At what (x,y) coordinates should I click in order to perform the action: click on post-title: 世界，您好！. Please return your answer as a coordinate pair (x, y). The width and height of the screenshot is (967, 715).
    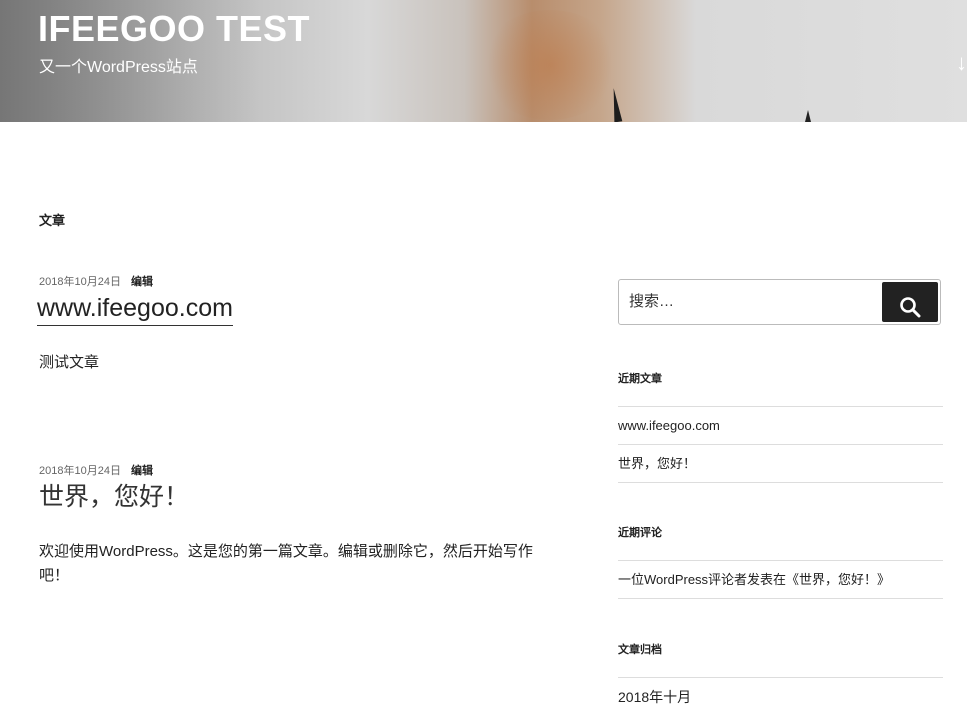
    Looking at the image, I should click on (114, 497).